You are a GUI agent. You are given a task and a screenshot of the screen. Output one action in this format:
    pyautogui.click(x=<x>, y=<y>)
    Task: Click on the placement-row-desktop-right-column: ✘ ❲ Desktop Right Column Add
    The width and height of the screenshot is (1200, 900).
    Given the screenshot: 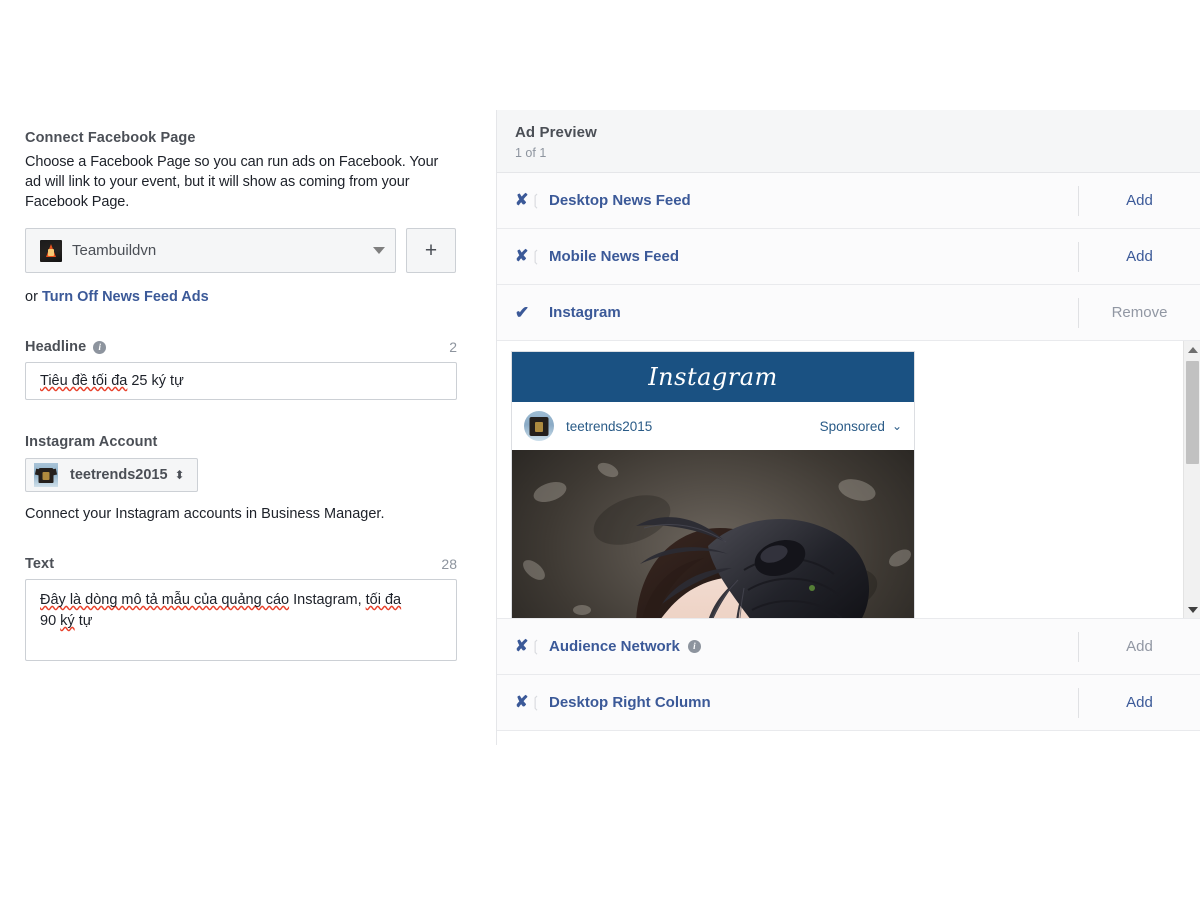 What is the action you would take?
    pyautogui.click(x=848, y=703)
    